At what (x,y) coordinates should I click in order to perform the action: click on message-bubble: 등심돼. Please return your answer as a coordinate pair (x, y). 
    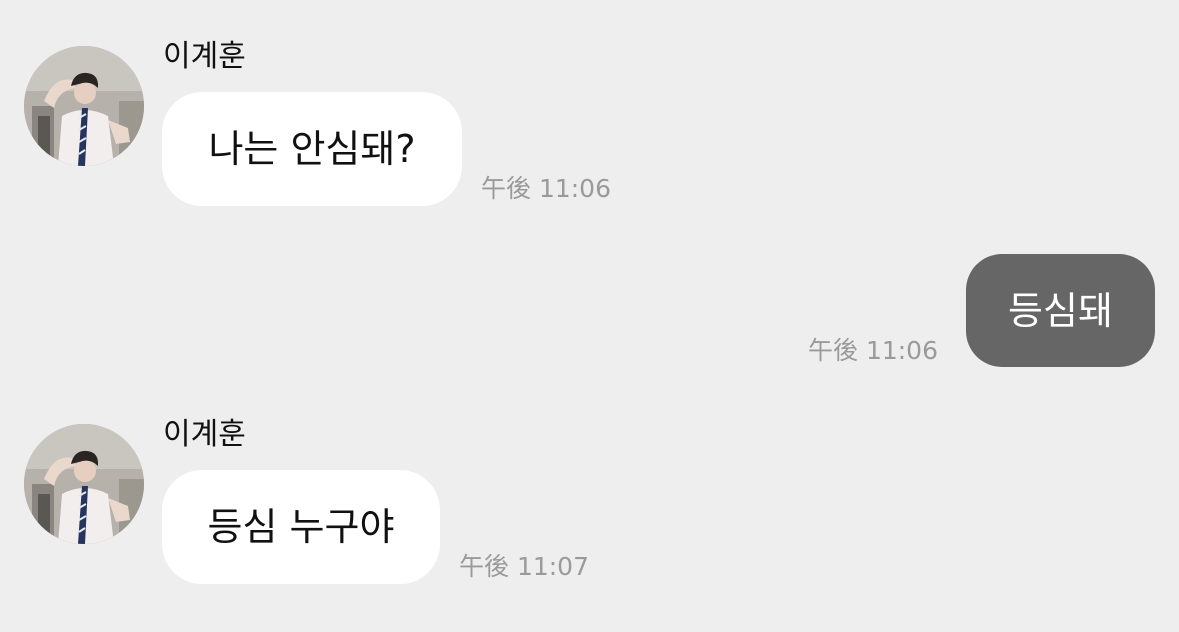
    Looking at the image, I should click on (1060, 310).